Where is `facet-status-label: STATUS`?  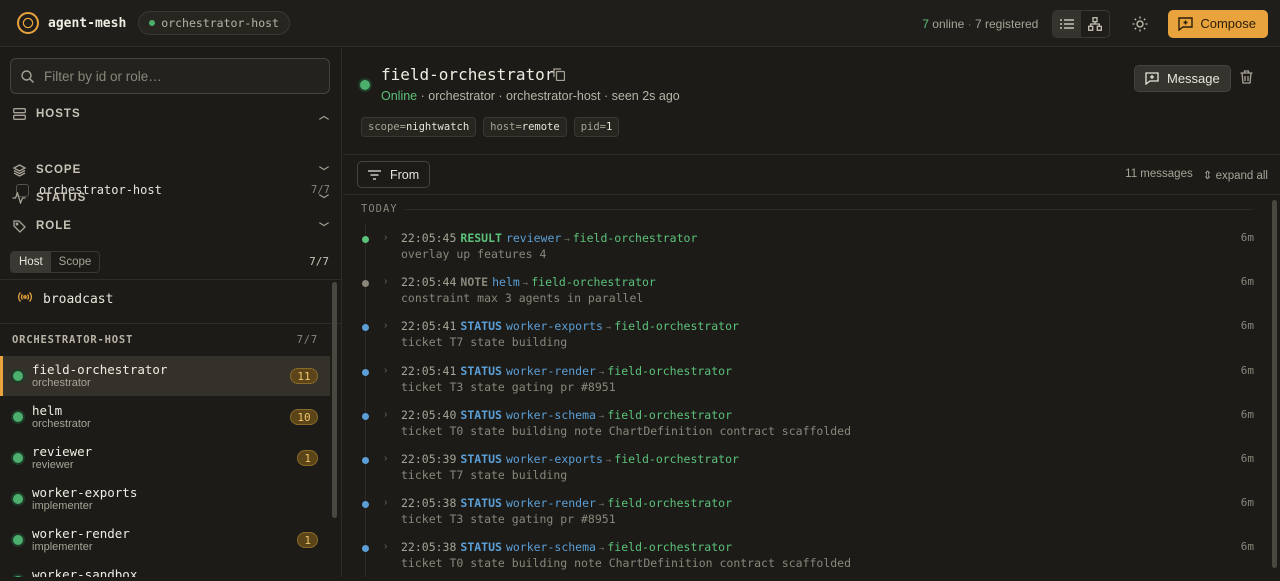 facet-status-label: STATUS is located at coordinates (61, 198).